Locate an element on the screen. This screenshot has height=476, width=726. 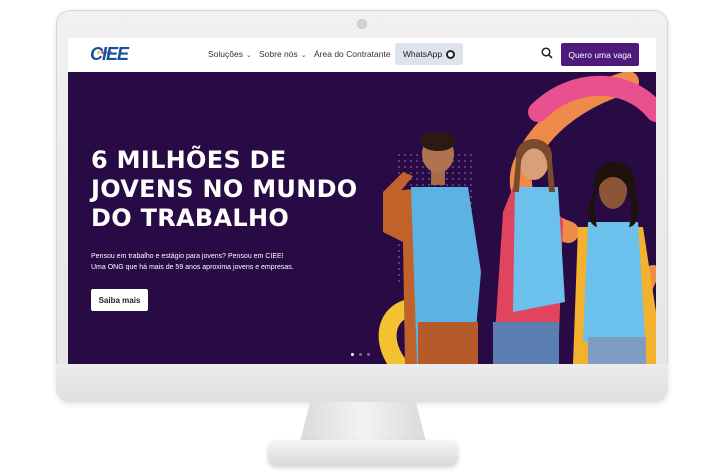
whatsapp-button: WhatsApp is located at coordinates (429, 54).